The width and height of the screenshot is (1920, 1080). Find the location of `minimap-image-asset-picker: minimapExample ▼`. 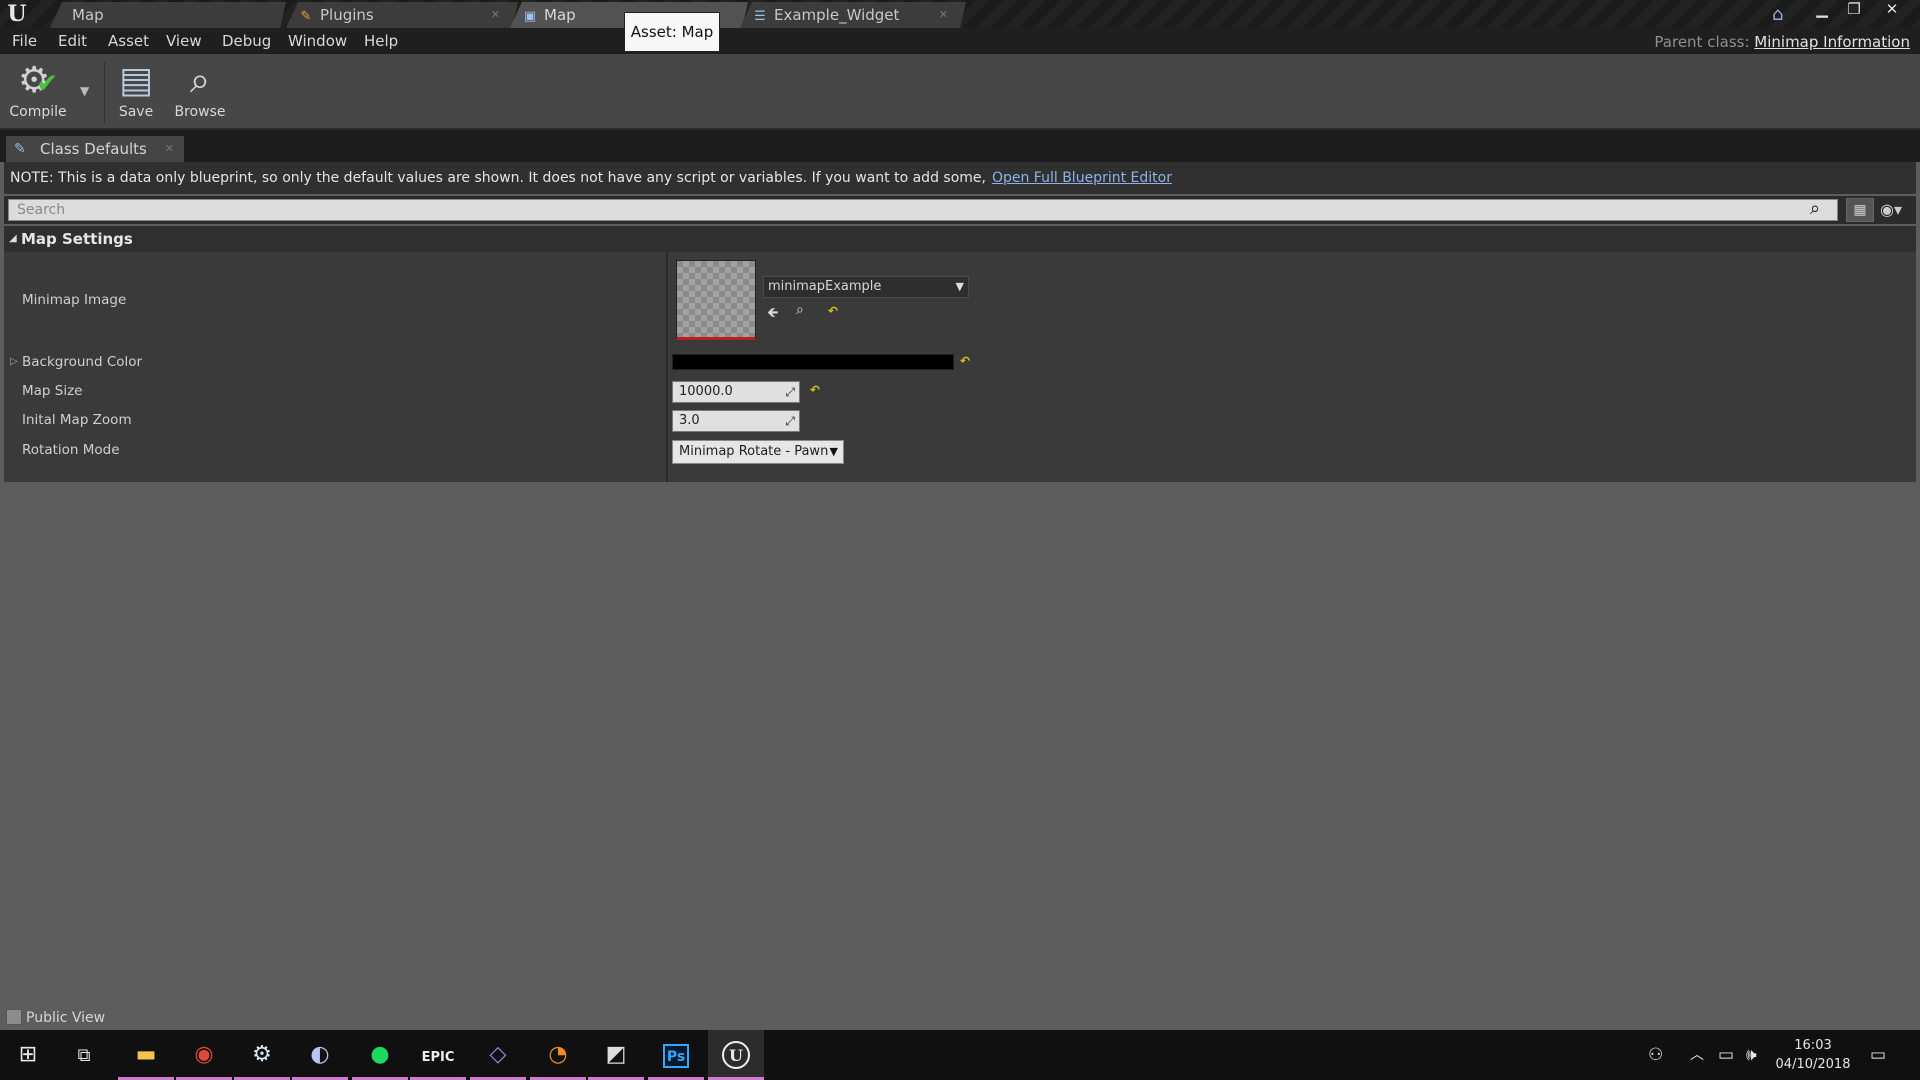

minimap-image-asset-picker: minimapExample ▼ is located at coordinates (866, 287).